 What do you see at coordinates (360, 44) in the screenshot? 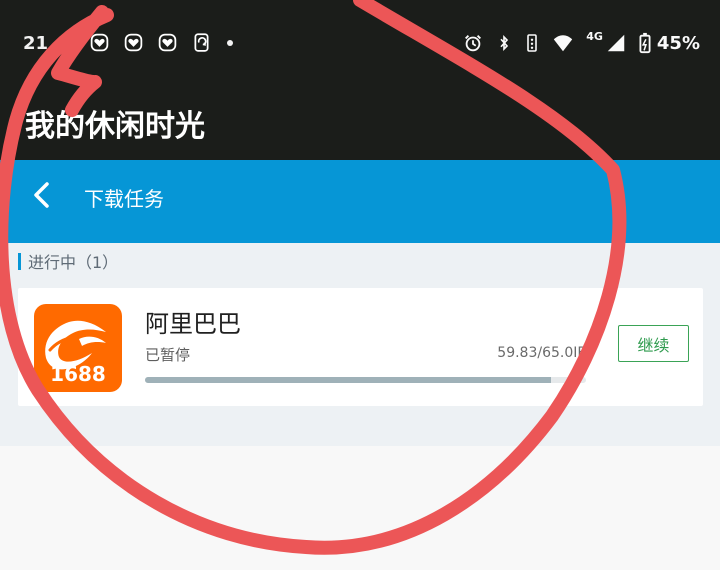
I see `status-bar: 21 4G 45%` at bounding box center [360, 44].